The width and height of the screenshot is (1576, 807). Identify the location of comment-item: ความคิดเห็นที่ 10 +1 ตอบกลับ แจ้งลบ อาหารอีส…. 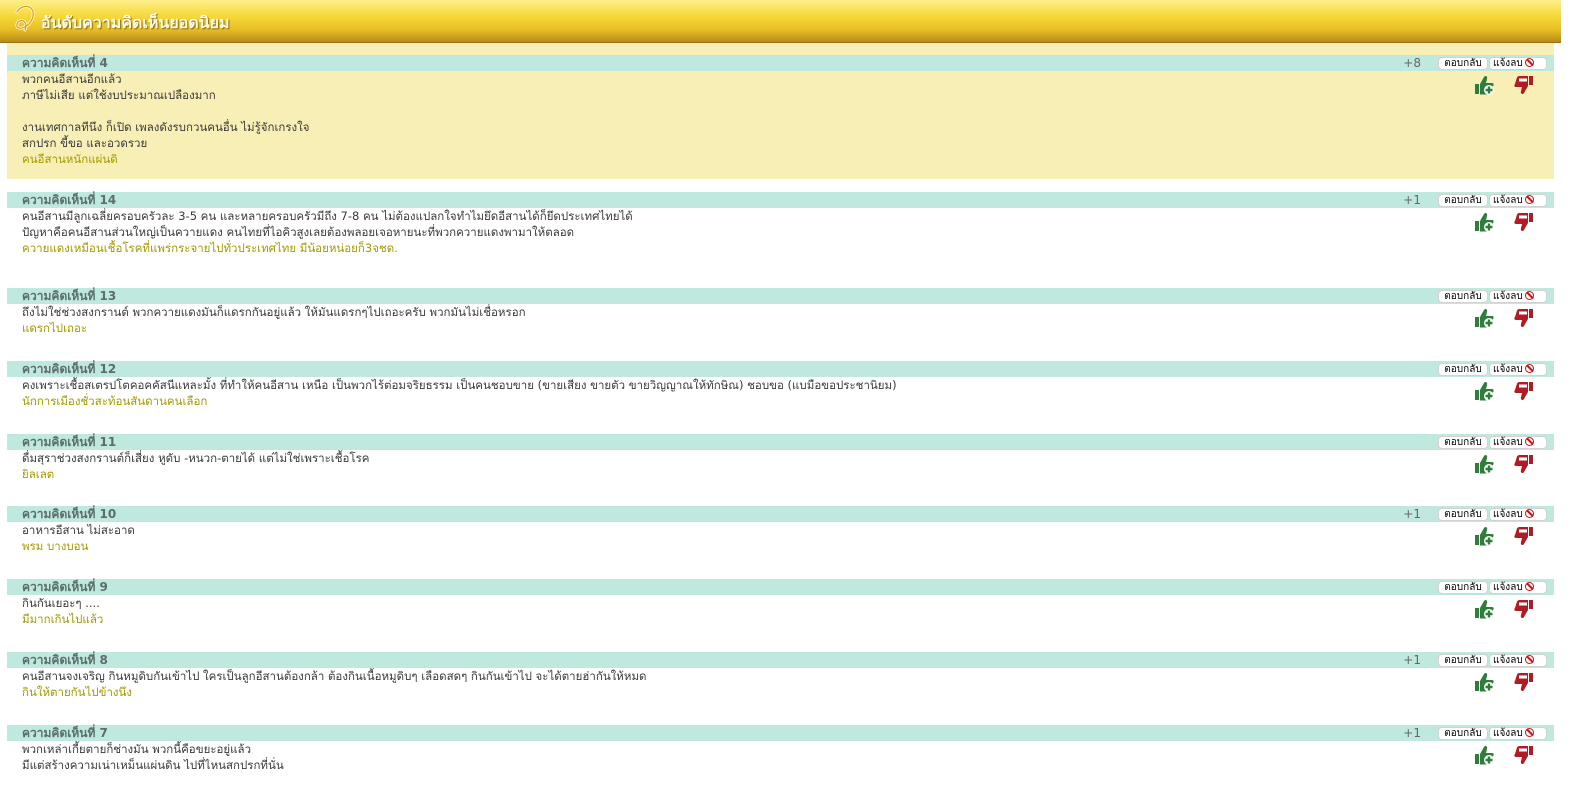
(780, 528).